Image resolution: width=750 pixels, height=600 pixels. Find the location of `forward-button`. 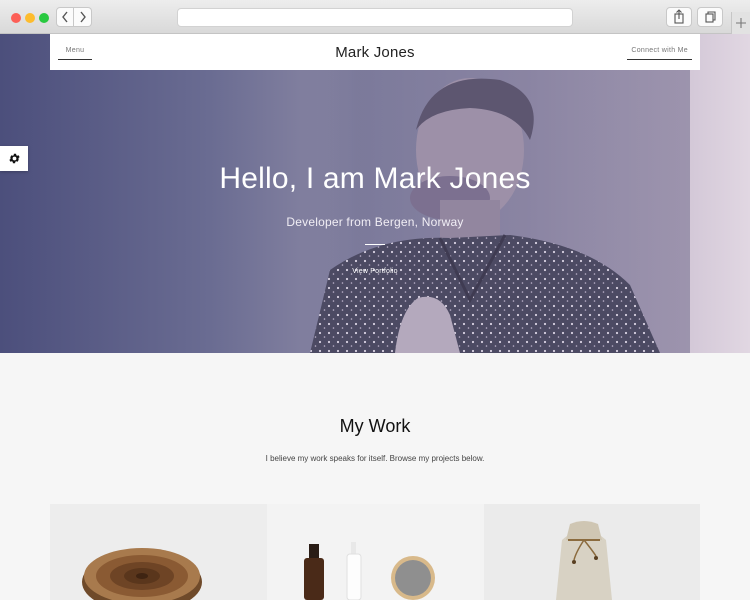

forward-button is located at coordinates (83, 17).